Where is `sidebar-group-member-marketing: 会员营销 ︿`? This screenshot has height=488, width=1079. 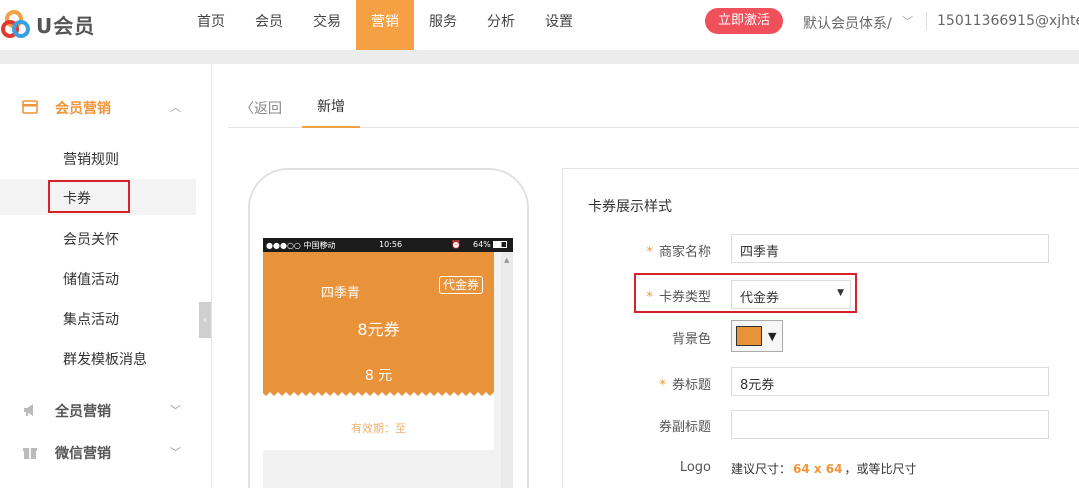 sidebar-group-member-marketing: 会员营销 ︿ is located at coordinates (98, 107).